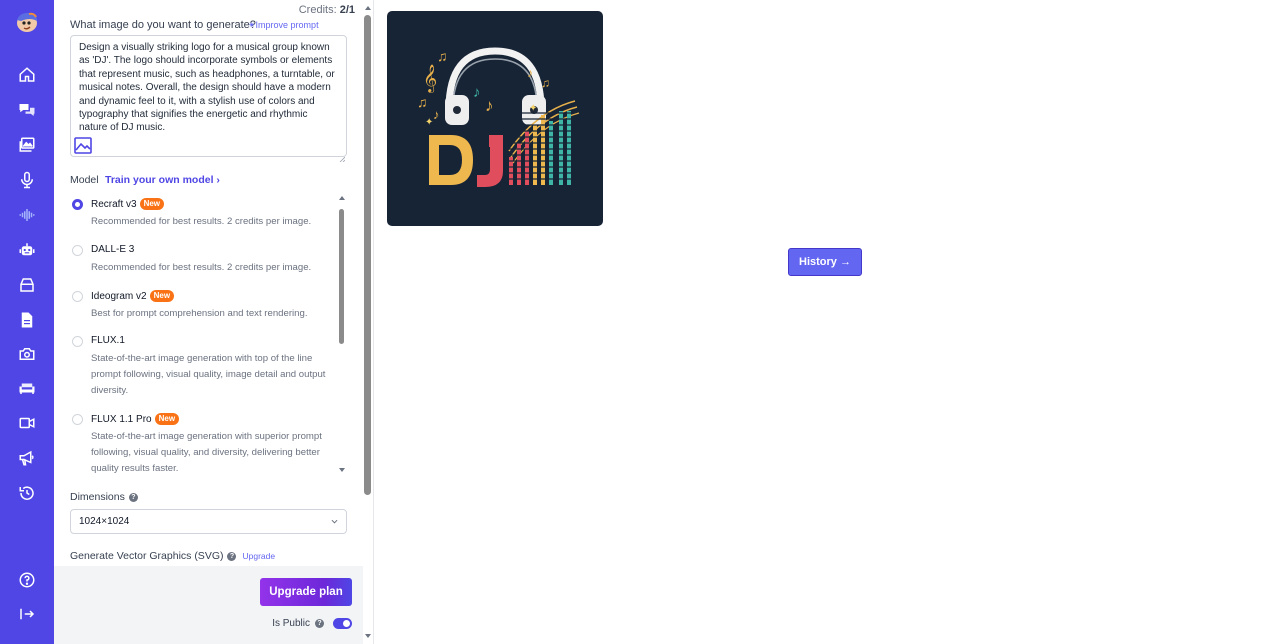 The height and width of the screenshot is (644, 1280). I want to click on sidebar, so click(27, 322).